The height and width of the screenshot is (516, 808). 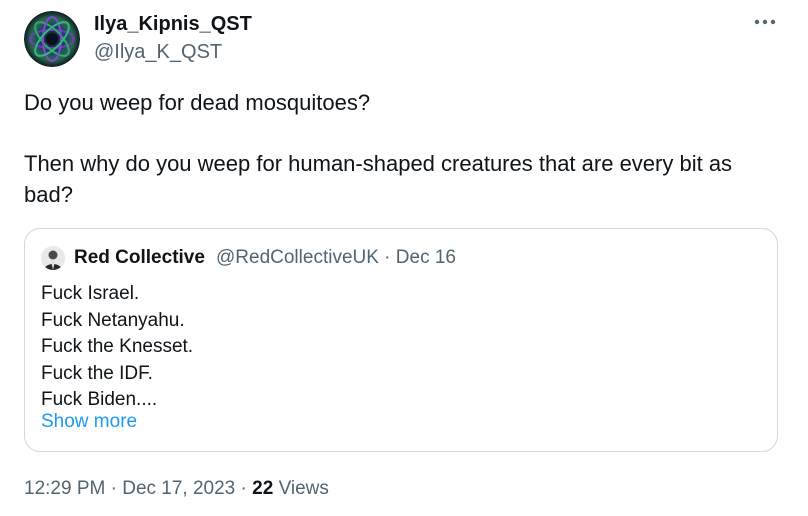 I want to click on author-name: Ilya_Kipnis_QST, so click(x=173, y=24).